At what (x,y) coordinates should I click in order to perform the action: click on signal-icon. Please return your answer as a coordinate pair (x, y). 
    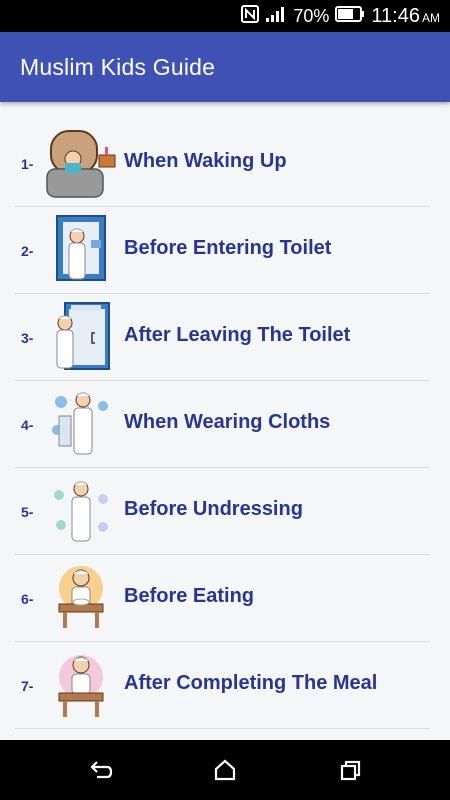
    Looking at the image, I should click on (276, 16).